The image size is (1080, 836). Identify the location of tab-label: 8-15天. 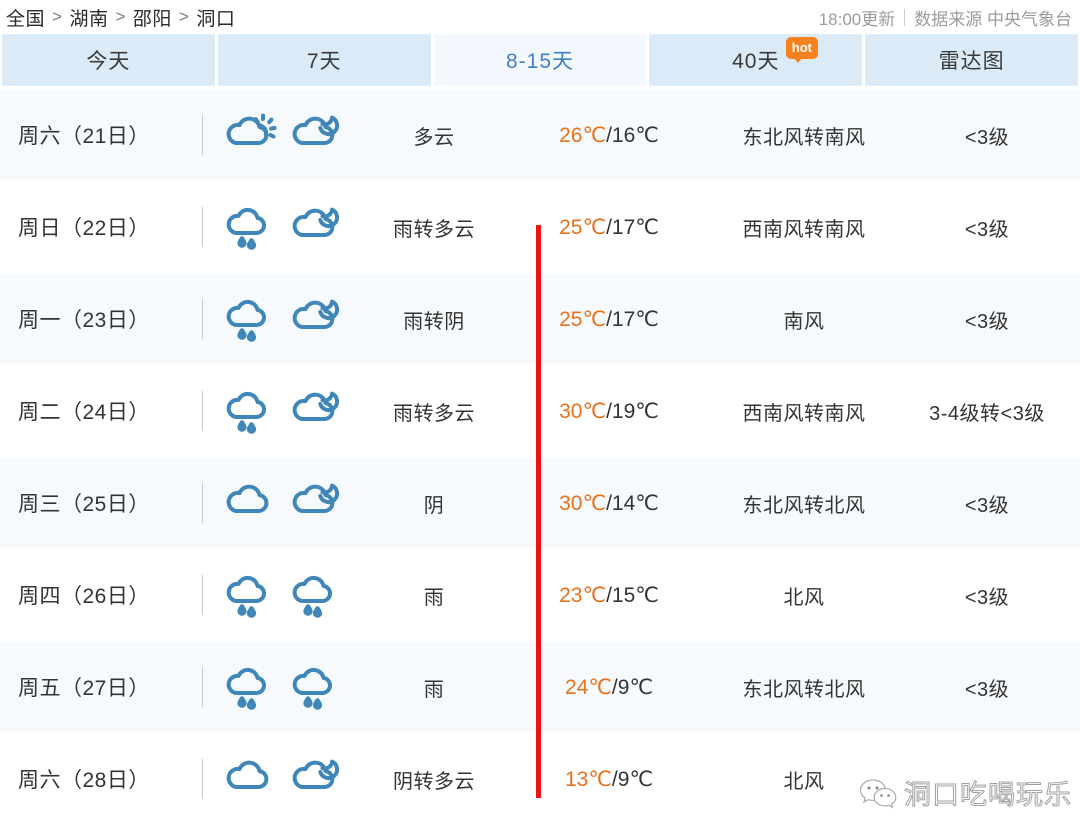
(539, 61).